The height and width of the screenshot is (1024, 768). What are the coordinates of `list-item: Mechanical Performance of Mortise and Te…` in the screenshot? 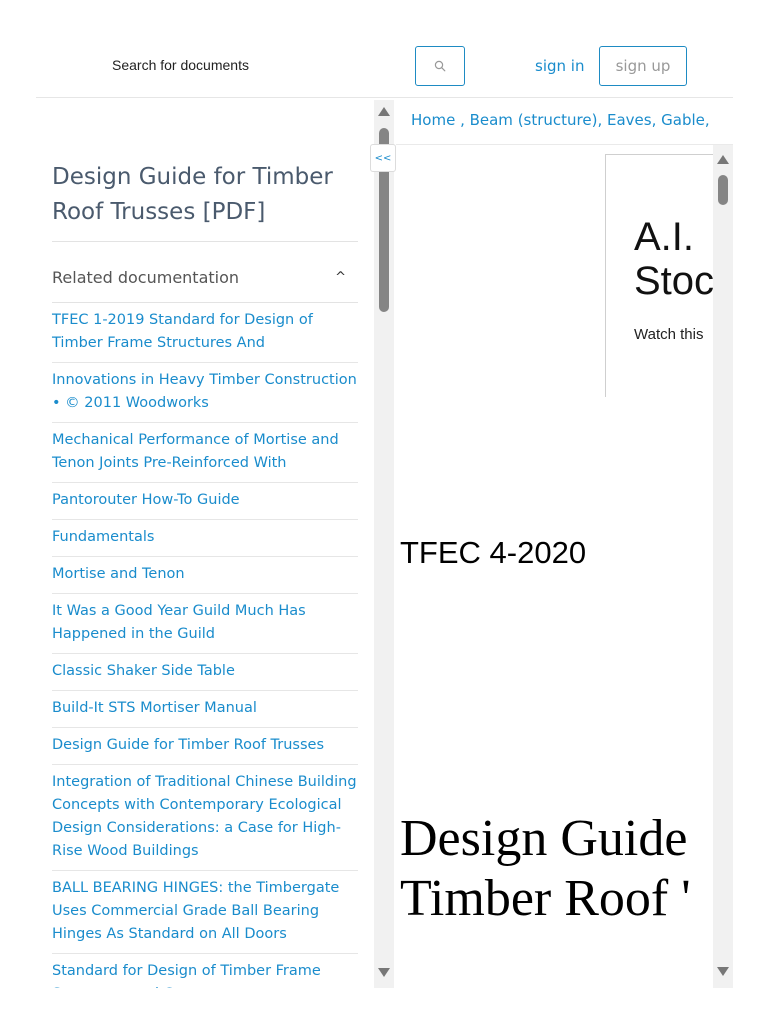 It's located at (205, 453).